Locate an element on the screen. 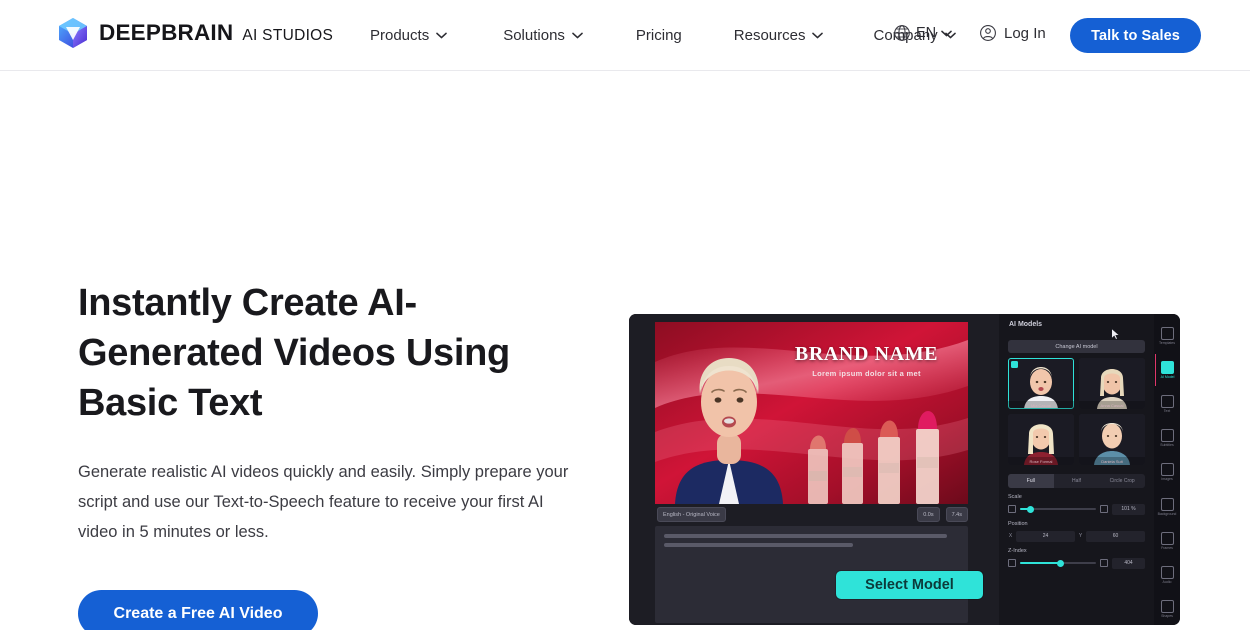  language-voice-label: English - Original Voice is located at coordinates (691, 514).